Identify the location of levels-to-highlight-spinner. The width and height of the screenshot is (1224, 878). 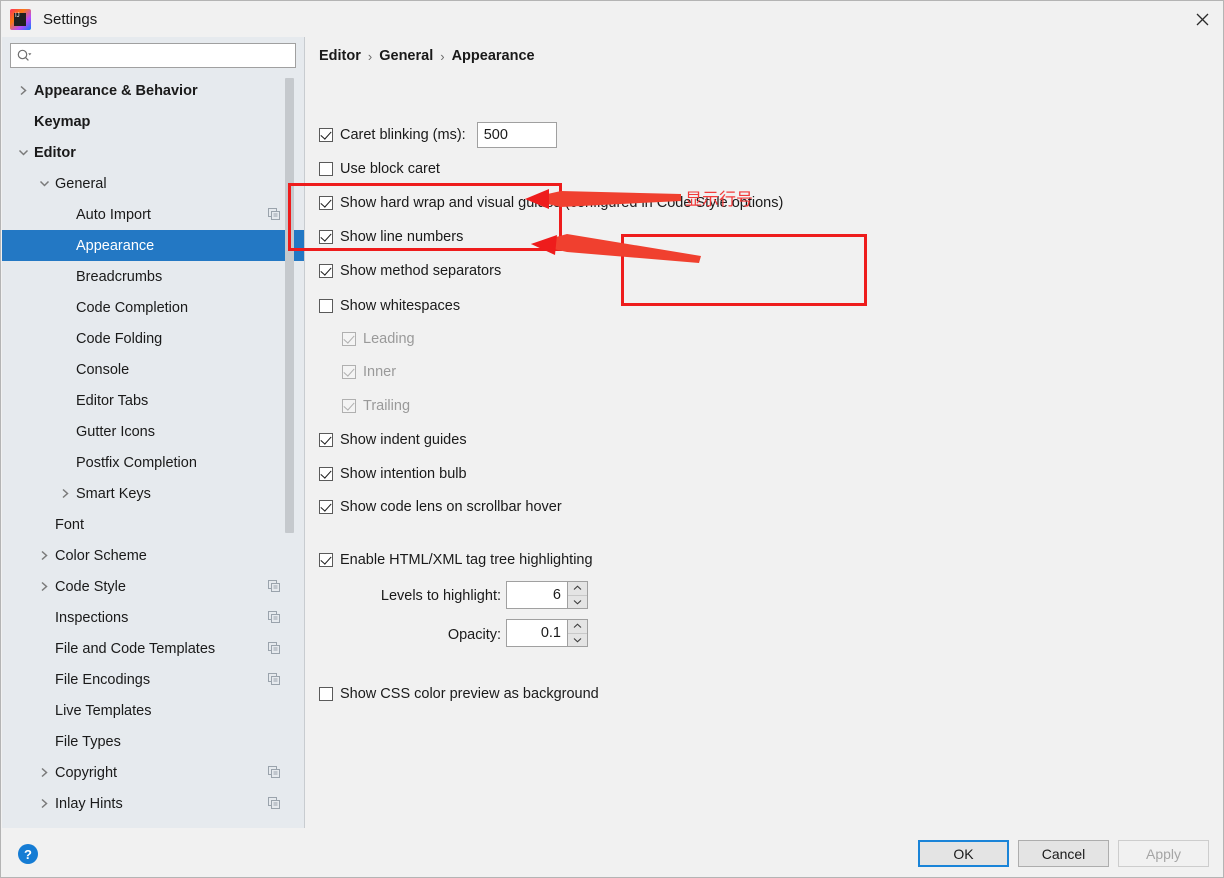
(547, 595).